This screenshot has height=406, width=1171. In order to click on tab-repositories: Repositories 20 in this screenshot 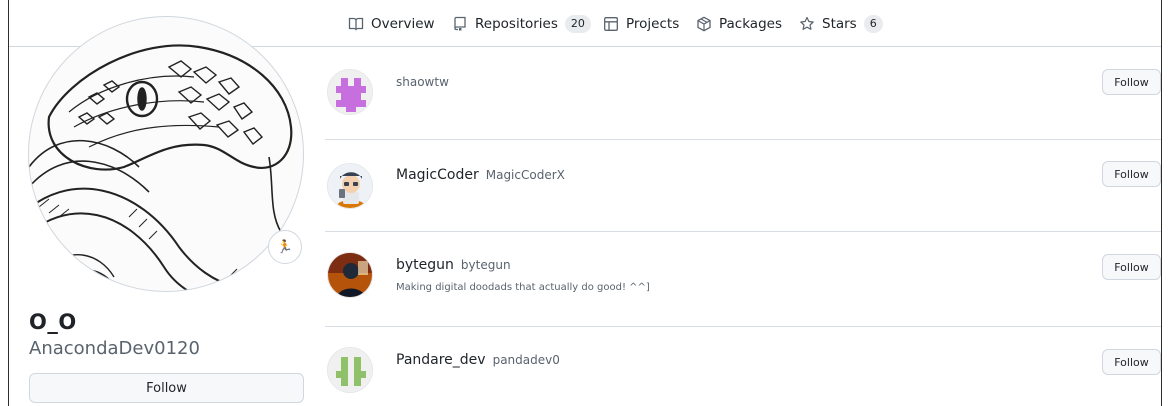, I will do `click(521, 24)`.